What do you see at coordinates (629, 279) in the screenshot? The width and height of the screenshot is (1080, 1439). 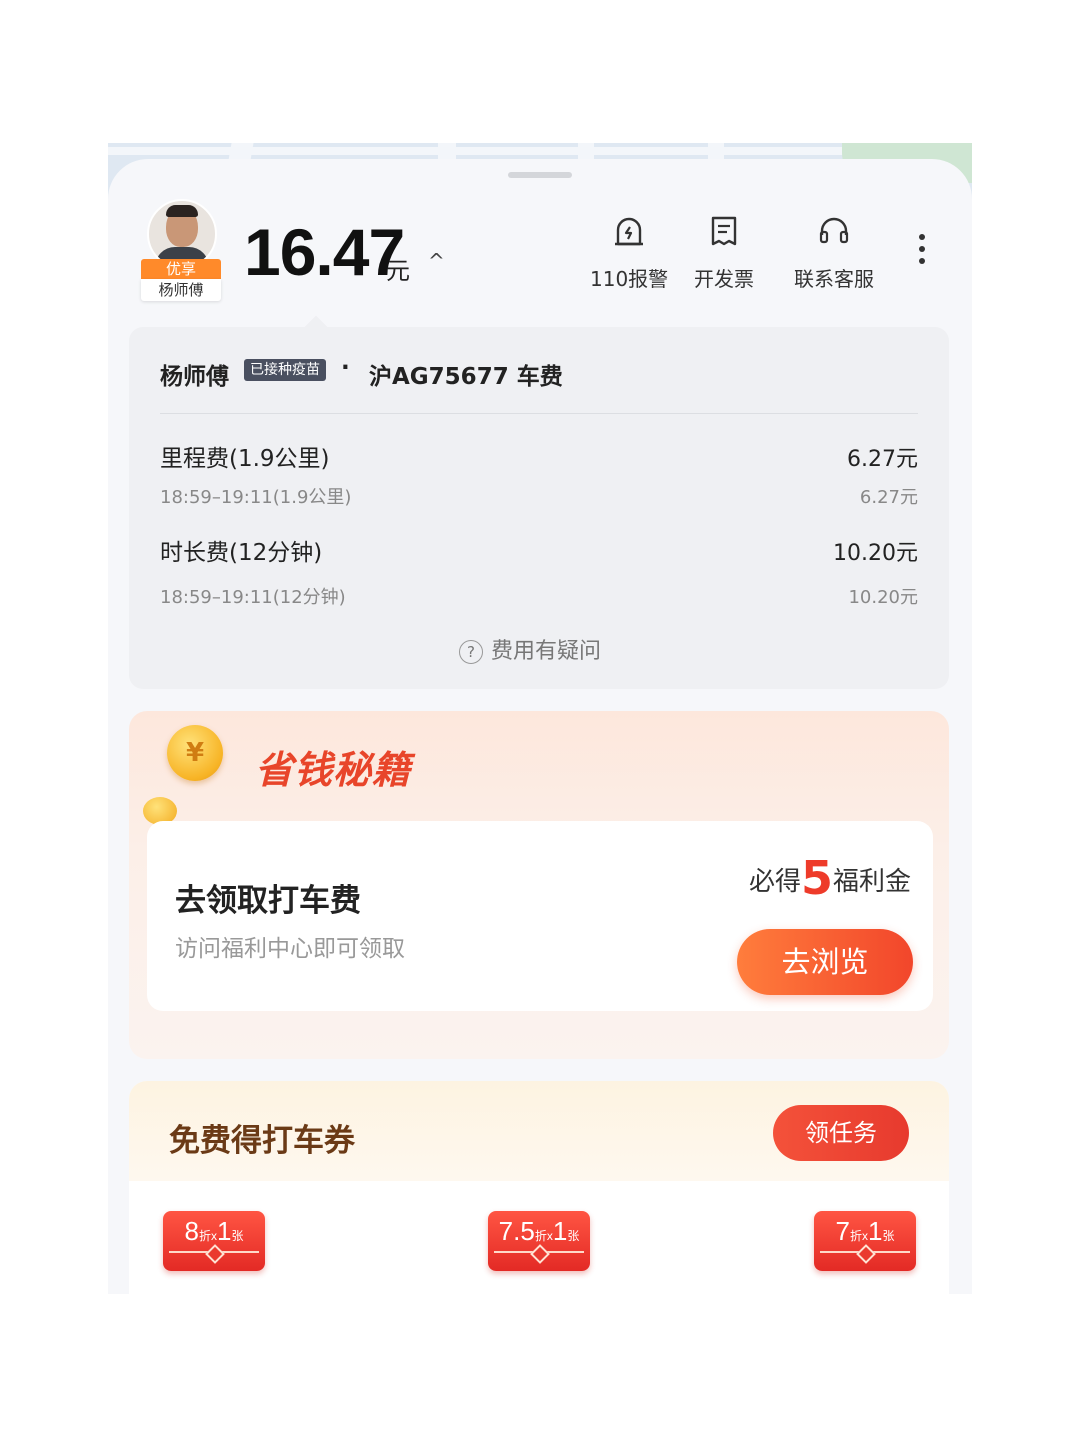 I see `alarm-110-label: 110报警` at bounding box center [629, 279].